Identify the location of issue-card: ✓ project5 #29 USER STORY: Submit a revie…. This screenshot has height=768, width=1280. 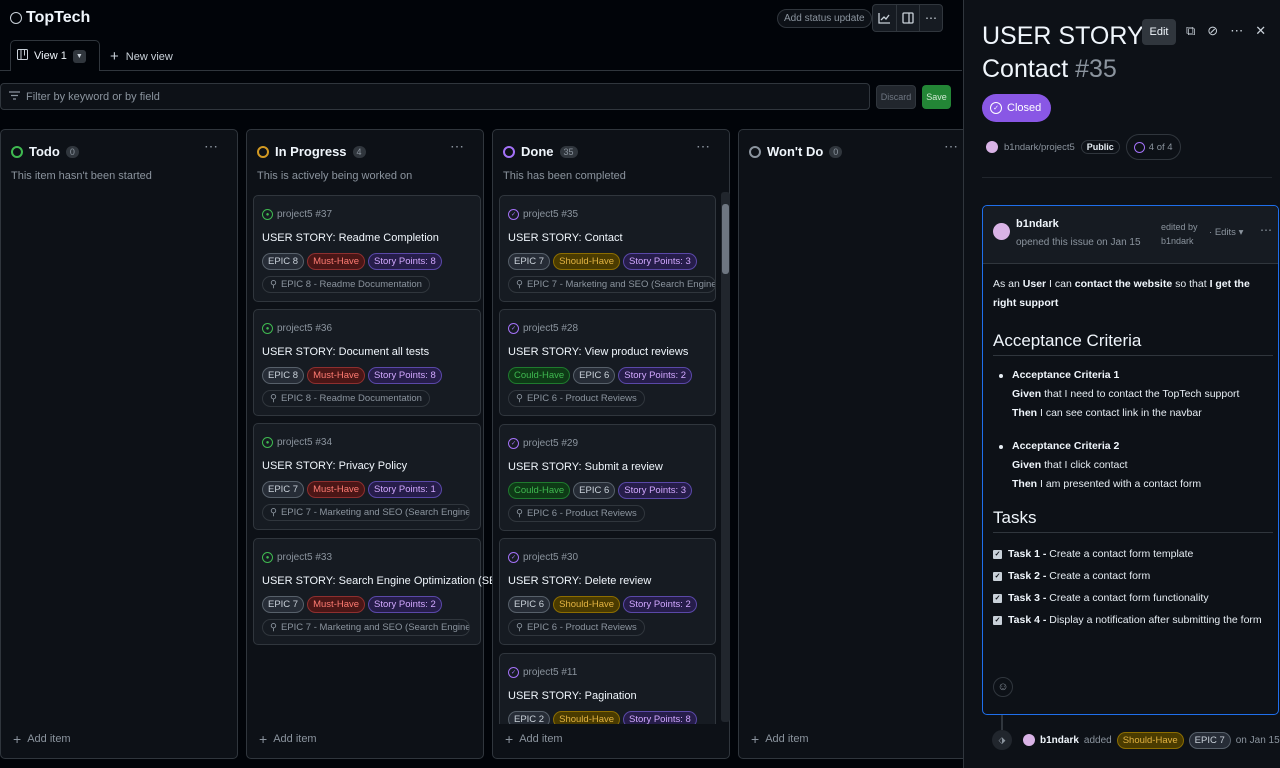
(607, 477).